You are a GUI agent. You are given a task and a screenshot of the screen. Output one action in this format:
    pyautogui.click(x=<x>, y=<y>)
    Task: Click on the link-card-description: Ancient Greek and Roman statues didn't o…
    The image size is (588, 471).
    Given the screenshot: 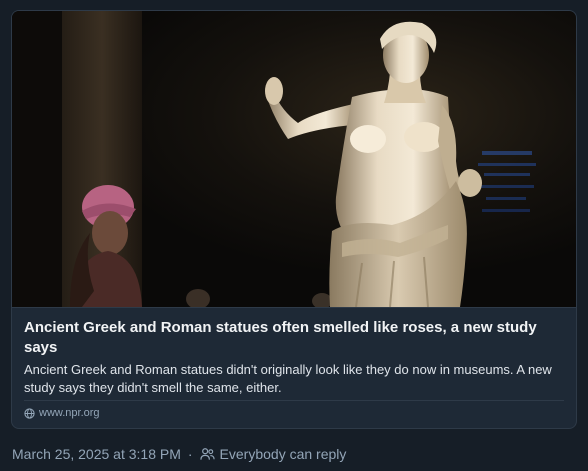 What is the action you would take?
    pyautogui.click(x=288, y=378)
    